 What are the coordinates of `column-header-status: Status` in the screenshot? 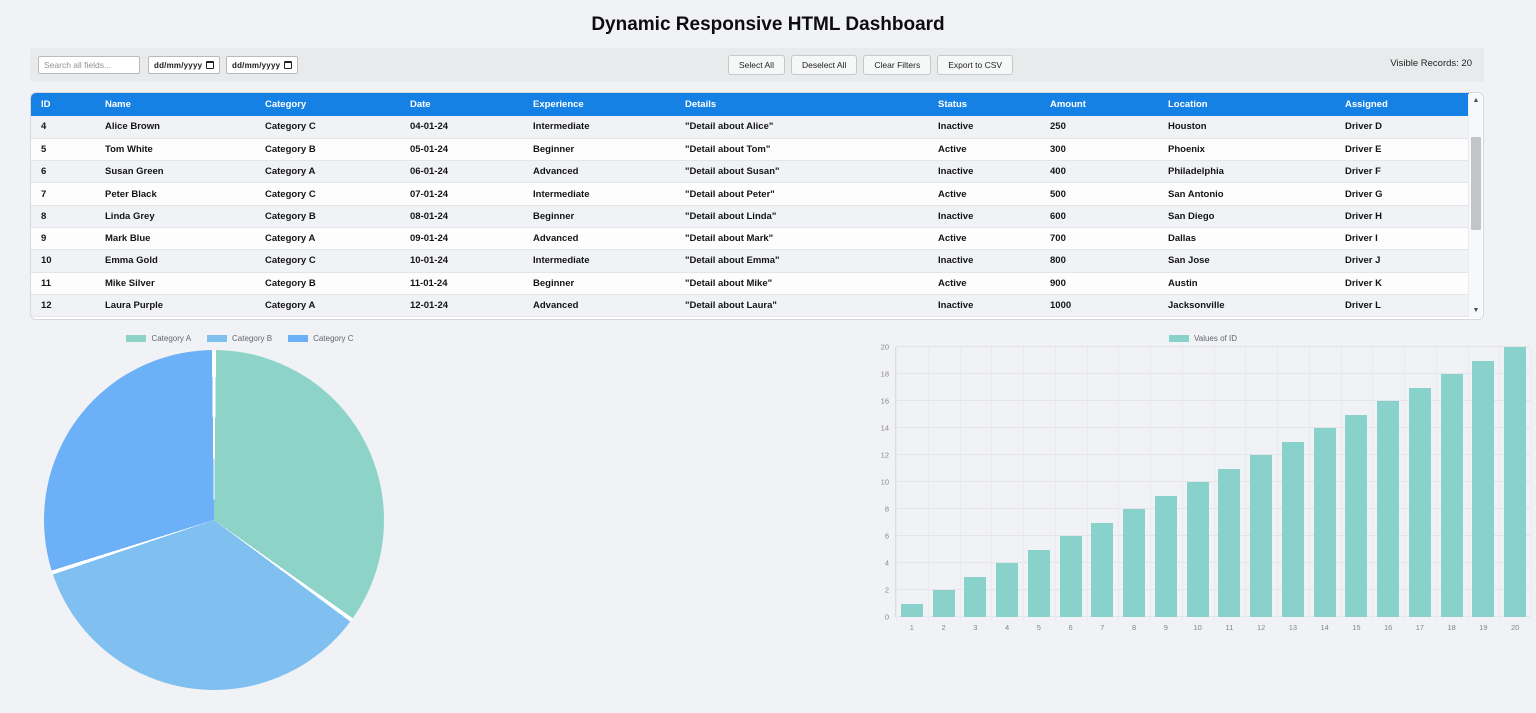 It's located at (984, 104).